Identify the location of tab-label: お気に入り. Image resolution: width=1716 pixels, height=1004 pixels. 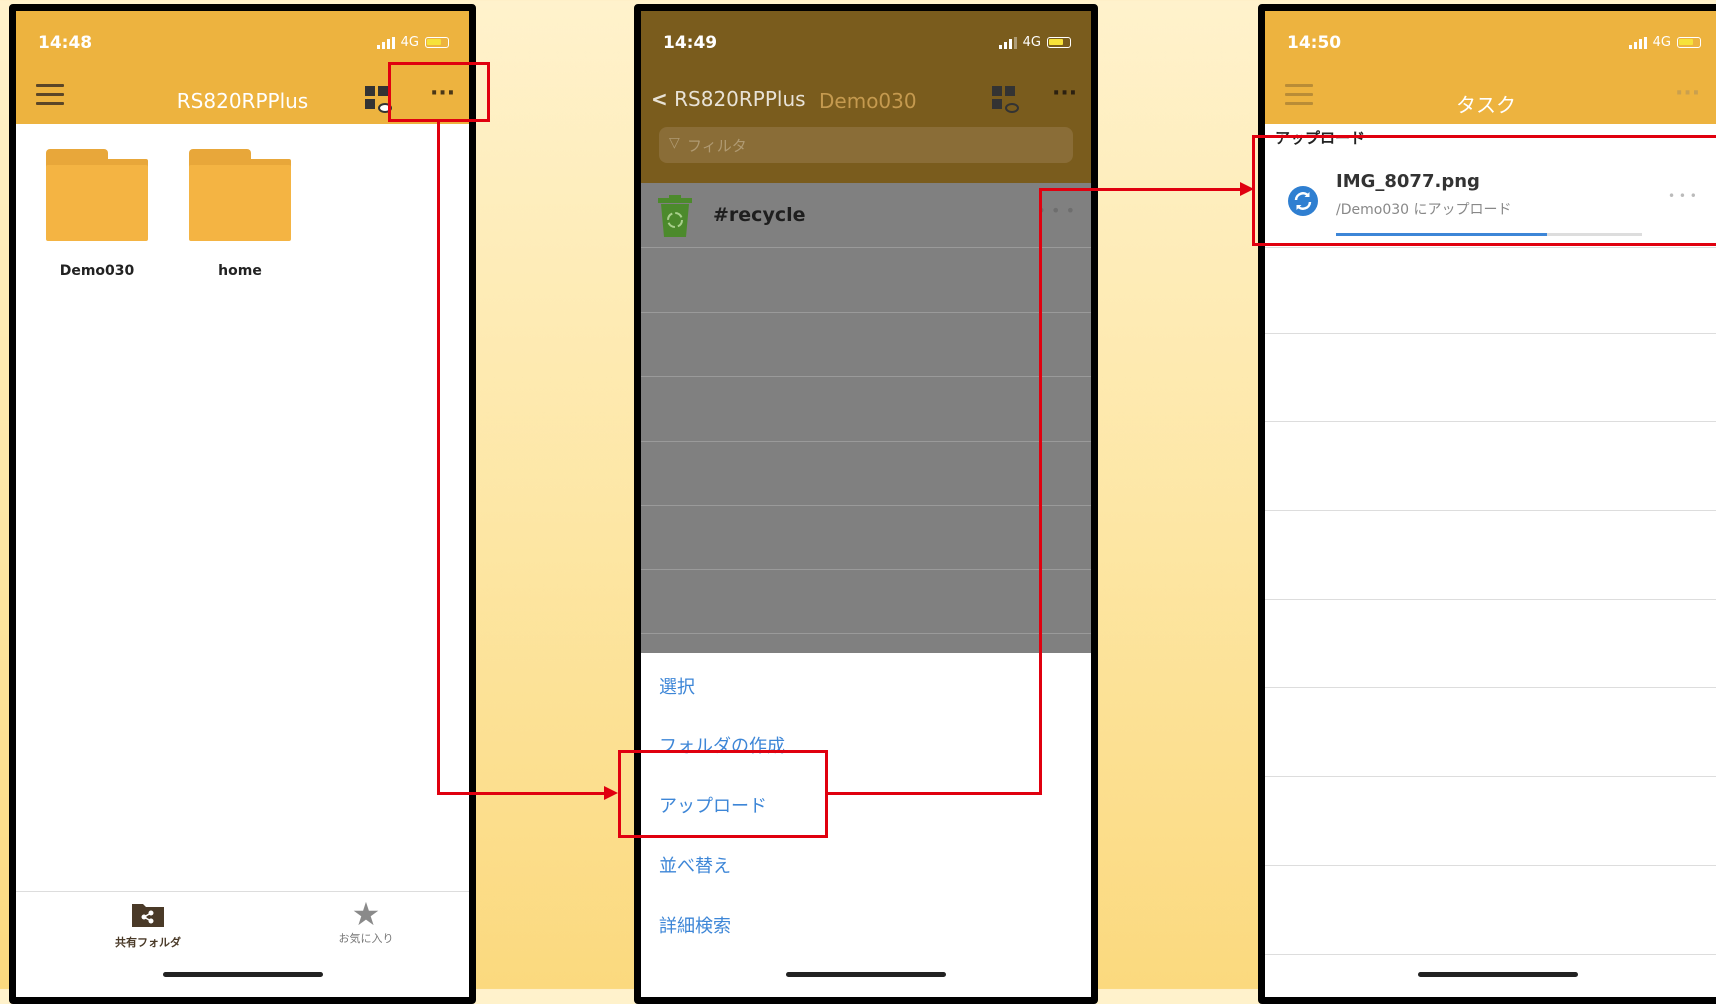
(366, 938).